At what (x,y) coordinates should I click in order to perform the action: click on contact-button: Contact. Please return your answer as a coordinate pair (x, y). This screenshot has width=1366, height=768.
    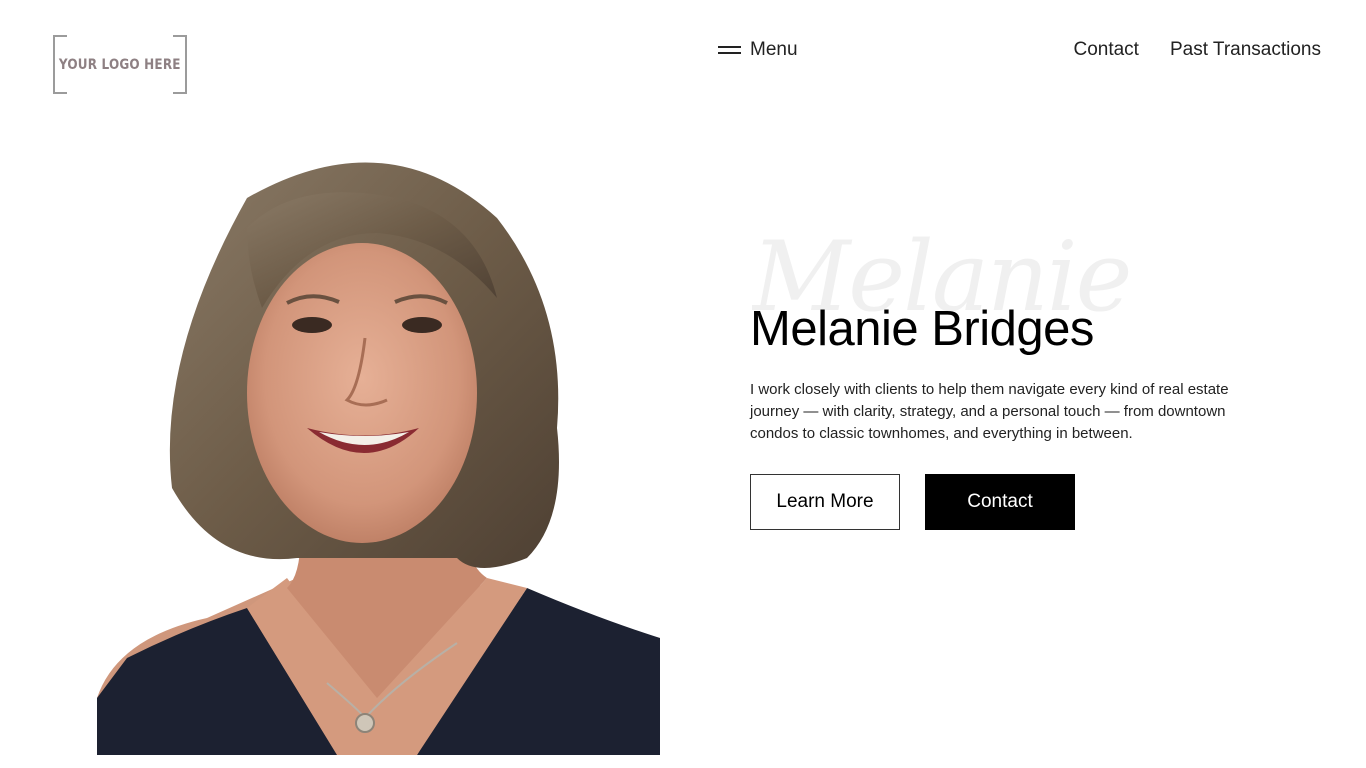
    Looking at the image, I should click on (1000, 502).